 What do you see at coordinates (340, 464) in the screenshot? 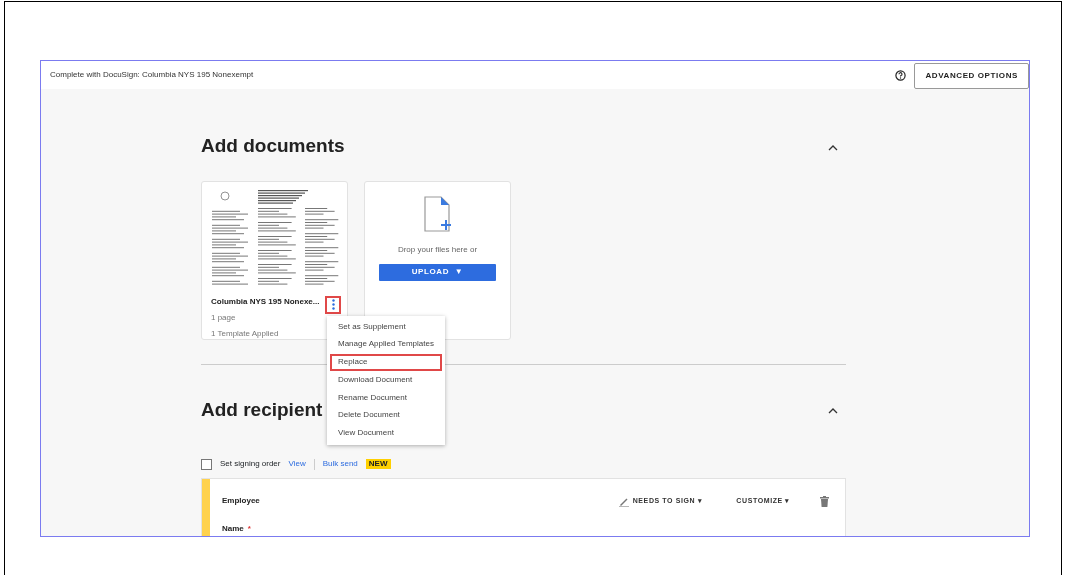
I see `bulk-send-link: Bulk send` at bounding box center [340, 464].